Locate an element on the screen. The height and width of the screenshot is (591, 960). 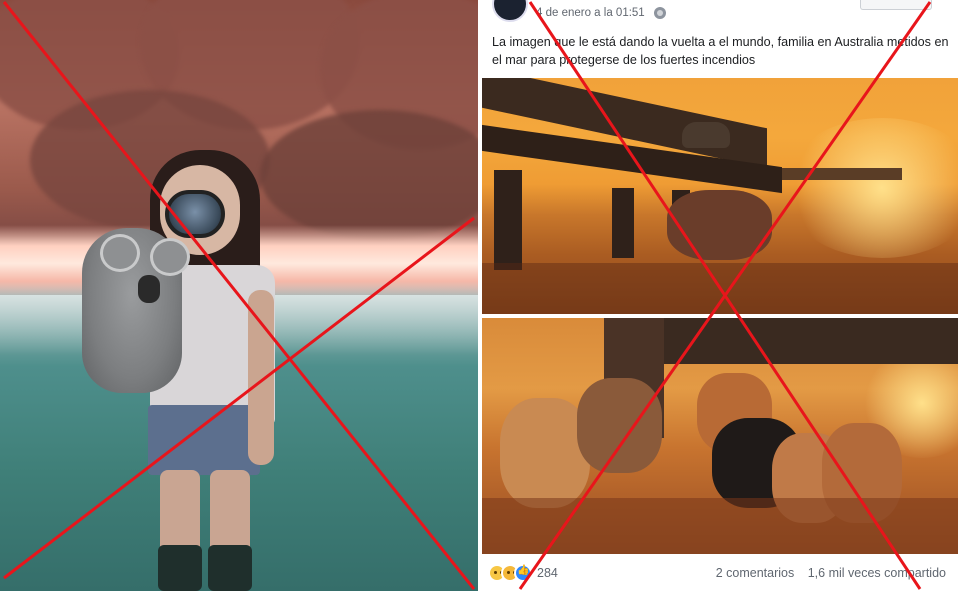
like-reaction-icon is located at coordinates (523, 573).